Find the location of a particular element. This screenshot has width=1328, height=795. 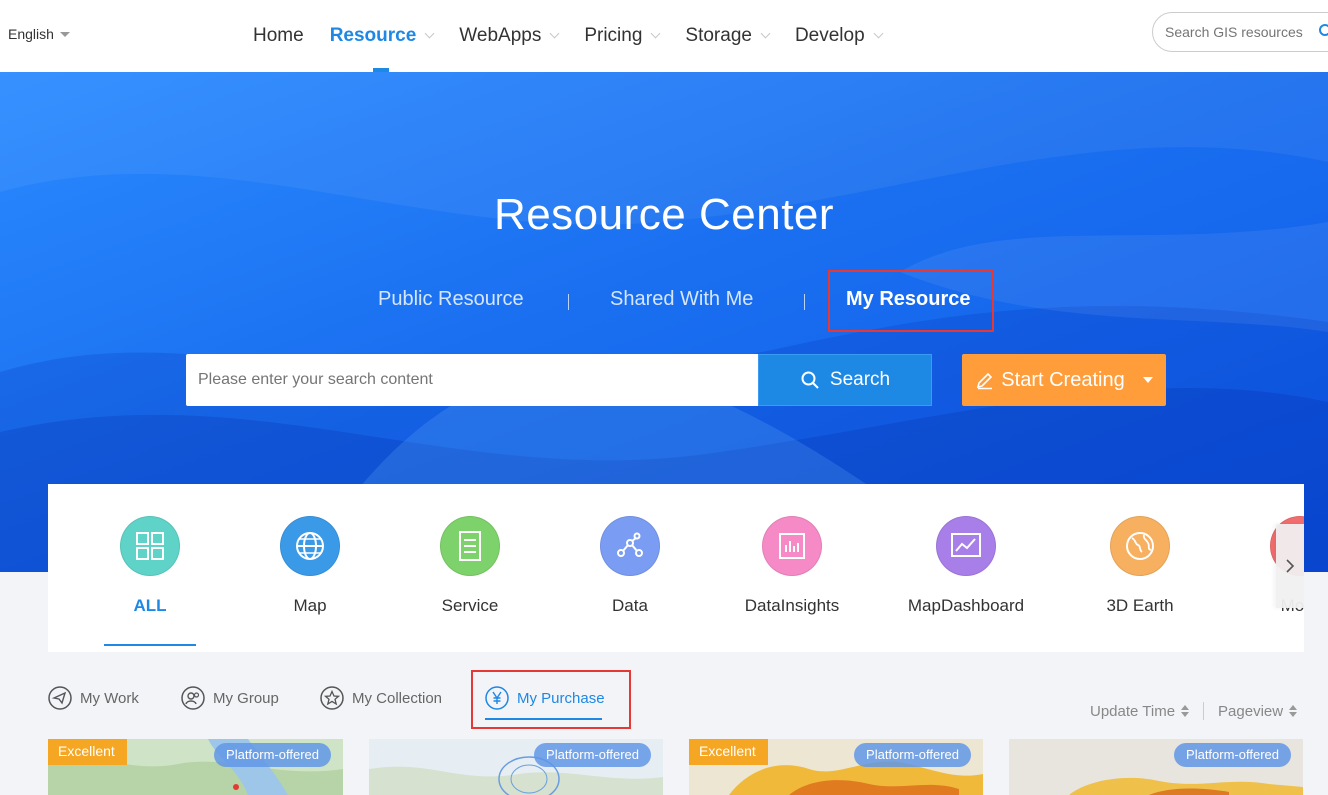

line-chart-icon is located at coordinates (966, 546).